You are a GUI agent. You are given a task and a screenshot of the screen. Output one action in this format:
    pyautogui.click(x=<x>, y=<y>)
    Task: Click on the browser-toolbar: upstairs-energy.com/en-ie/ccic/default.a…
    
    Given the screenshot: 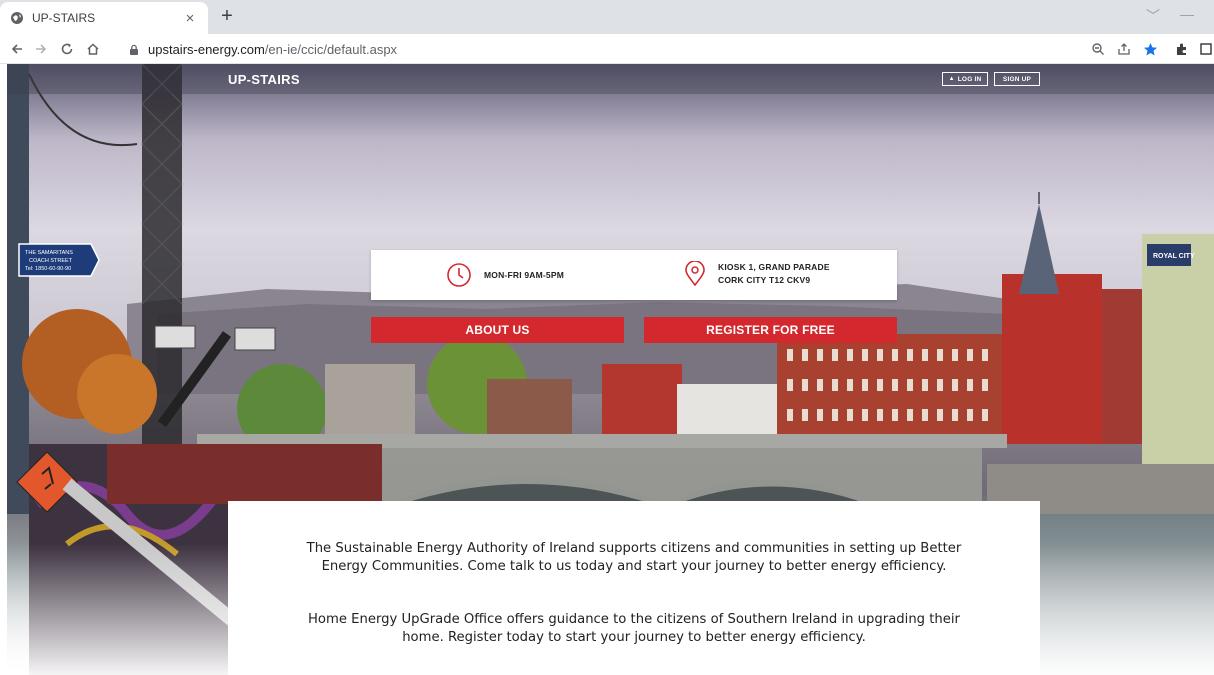 What is the action you would take?
    pyautogui.click(x=607, y=49)
    